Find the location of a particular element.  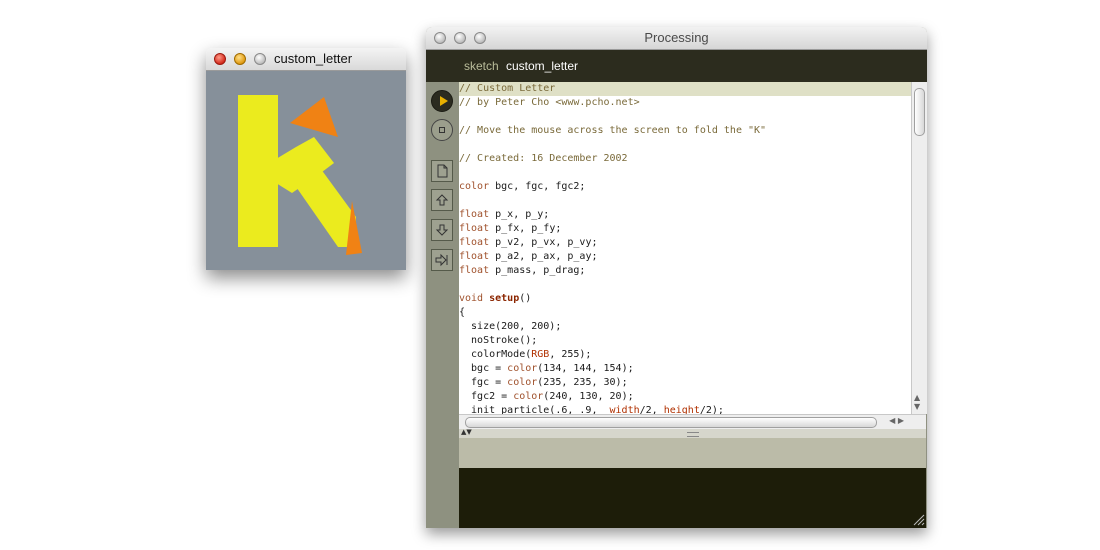

sketch-window-title: custom_letter is located at coordinates (313, 58).